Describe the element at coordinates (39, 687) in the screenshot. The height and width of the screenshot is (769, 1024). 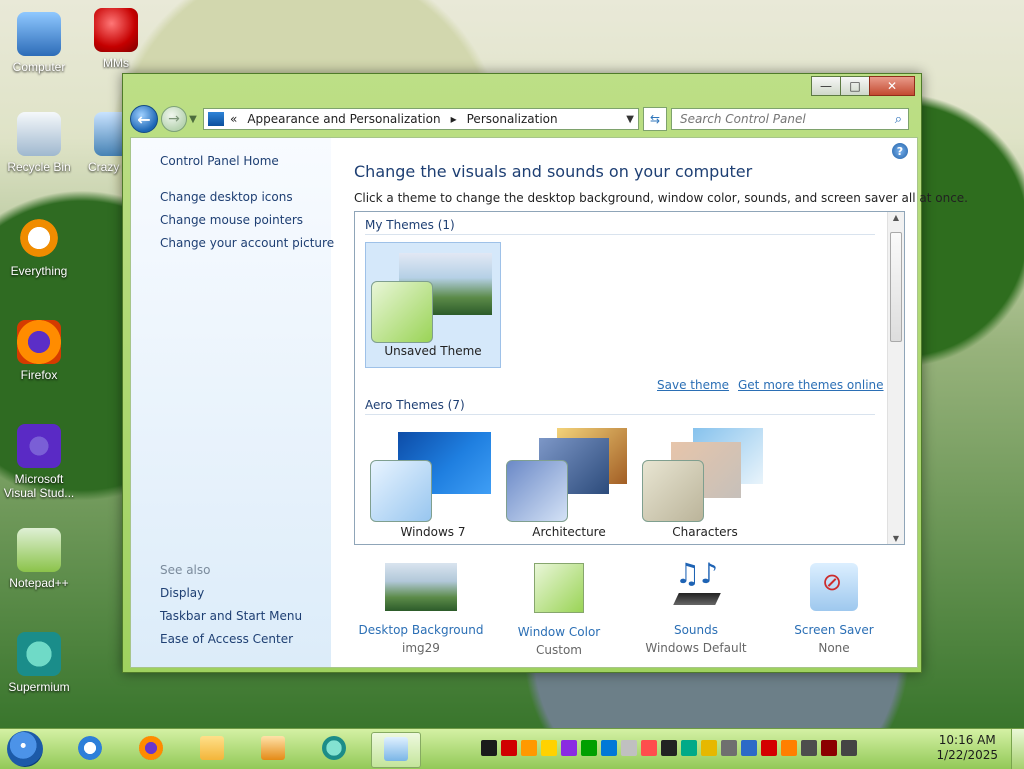
I see `desktop-icon-label: Supermium` at that location.